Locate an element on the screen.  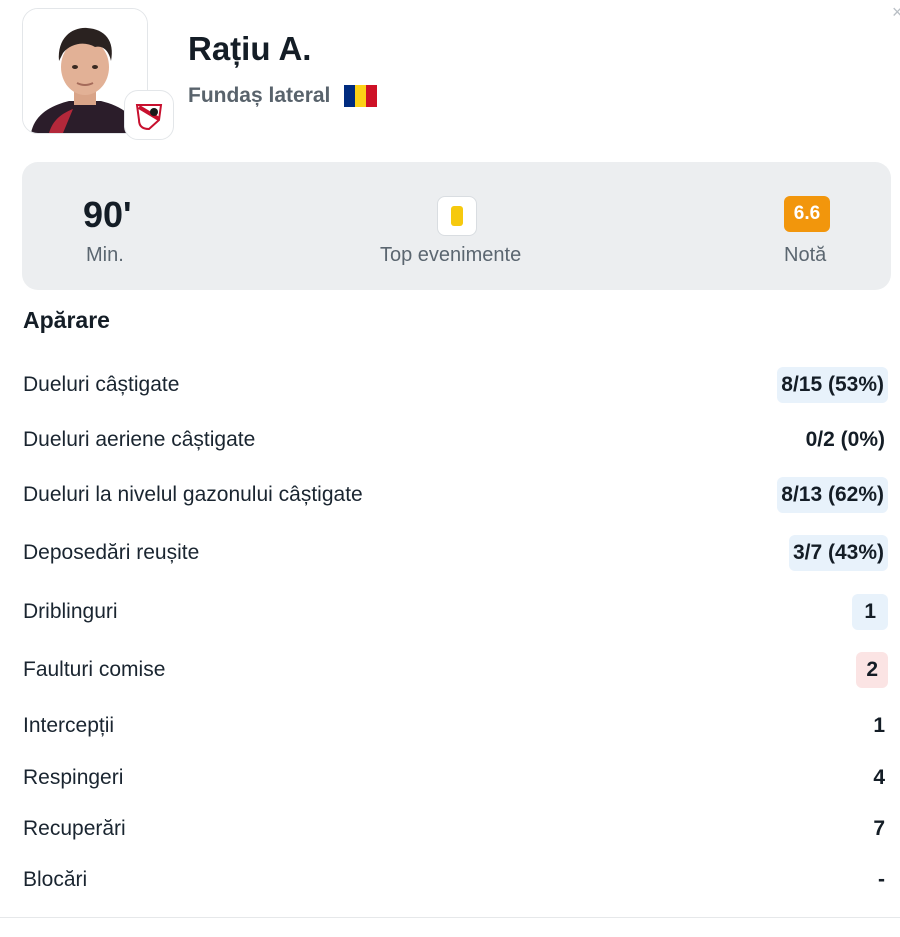
stat-value: 8/13 (62%) is located at coordinates (832, 495).